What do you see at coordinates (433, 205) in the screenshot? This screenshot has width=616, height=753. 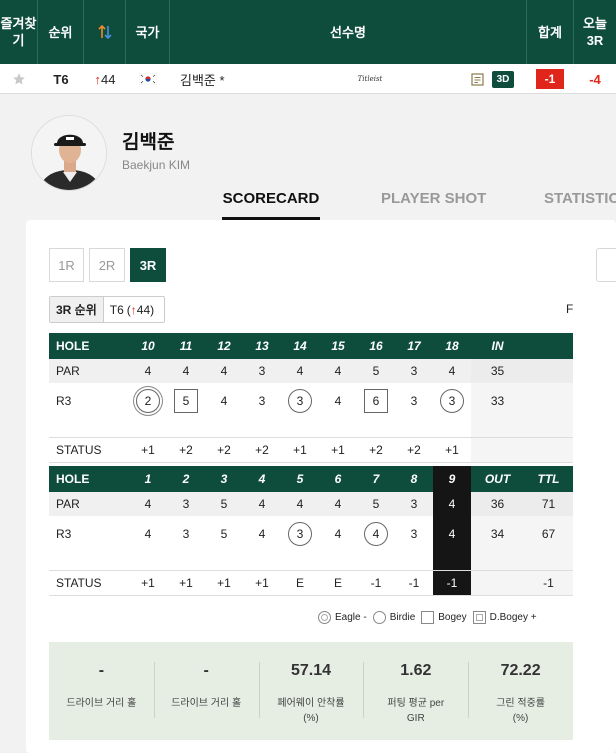 I see `tab-player-shot: PLAYER SHOT` at bounding box center [433, 205].